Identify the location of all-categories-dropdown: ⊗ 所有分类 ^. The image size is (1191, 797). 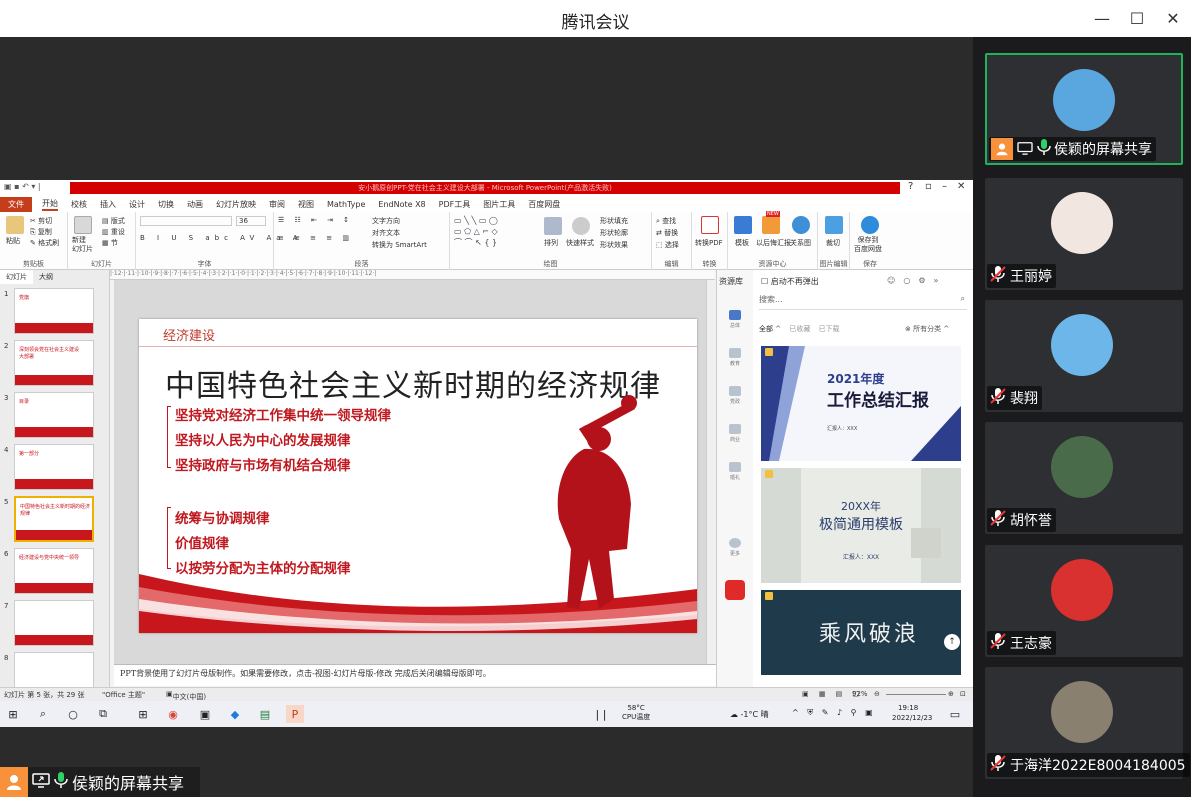
(927, 329).